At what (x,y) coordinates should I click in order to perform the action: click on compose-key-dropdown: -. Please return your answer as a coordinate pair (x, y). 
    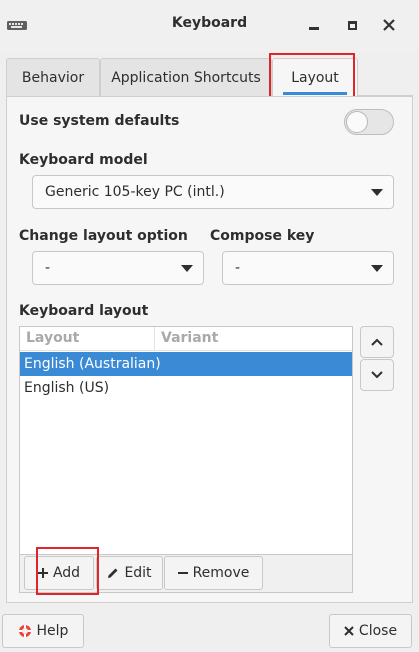
    Looking at the image, I should click on (308, 268).